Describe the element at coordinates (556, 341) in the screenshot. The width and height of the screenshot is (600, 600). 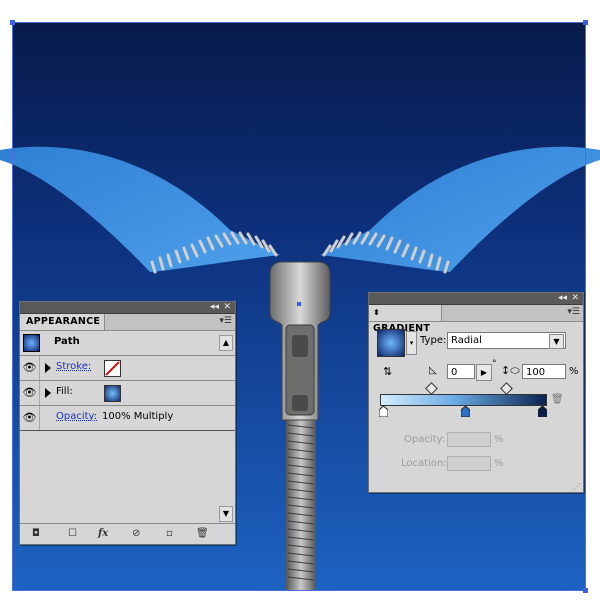
I see `chevron-down-icon: ▼` at that location.